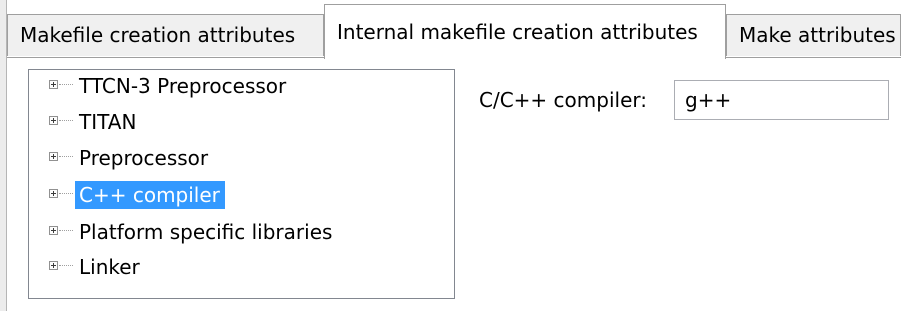 This screenshot has height=311, width=901. Describe the element at coordinates (517, 32) in the screenshot. I see `tab-label: Internal makefile creation attributes` at that location.